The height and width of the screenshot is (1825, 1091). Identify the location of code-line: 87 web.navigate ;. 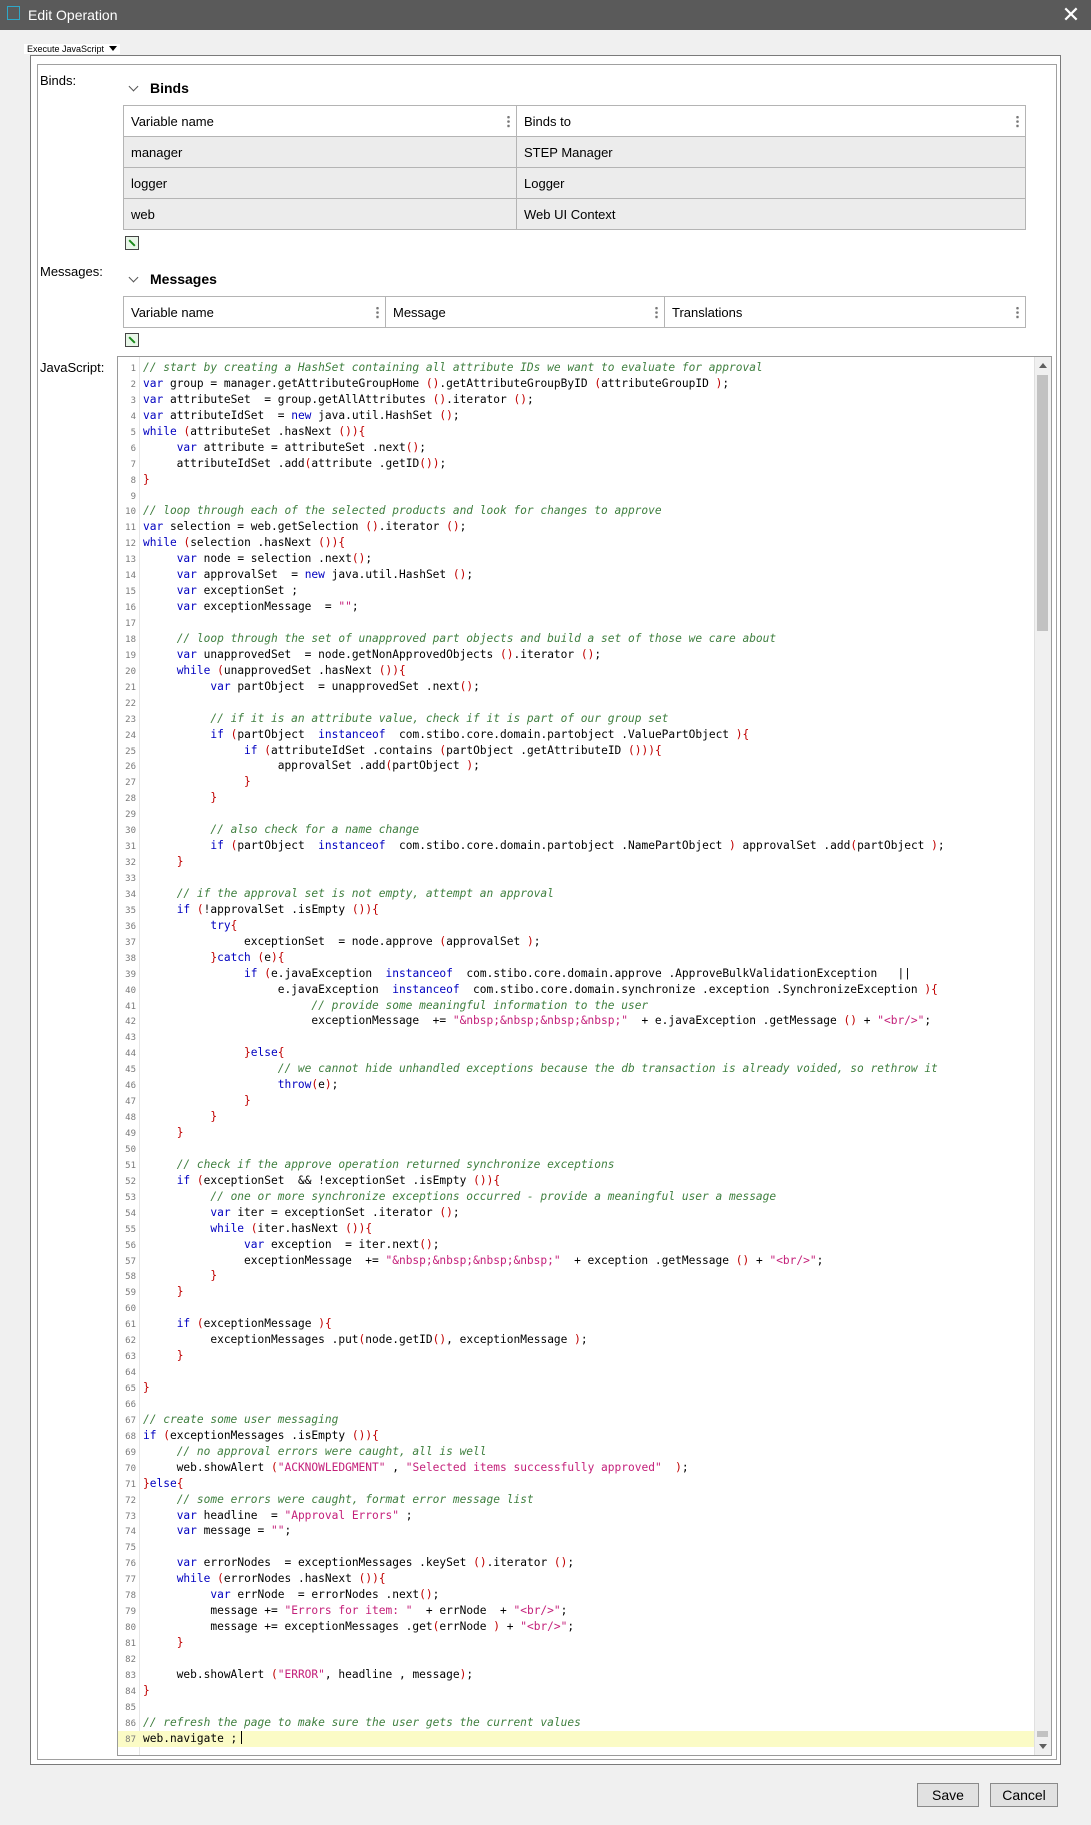
(577, 1738).